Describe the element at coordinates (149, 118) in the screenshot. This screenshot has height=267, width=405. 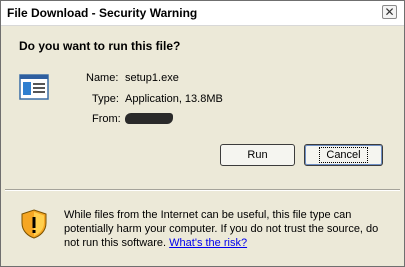
I see `redacted-source-mark` at that location.